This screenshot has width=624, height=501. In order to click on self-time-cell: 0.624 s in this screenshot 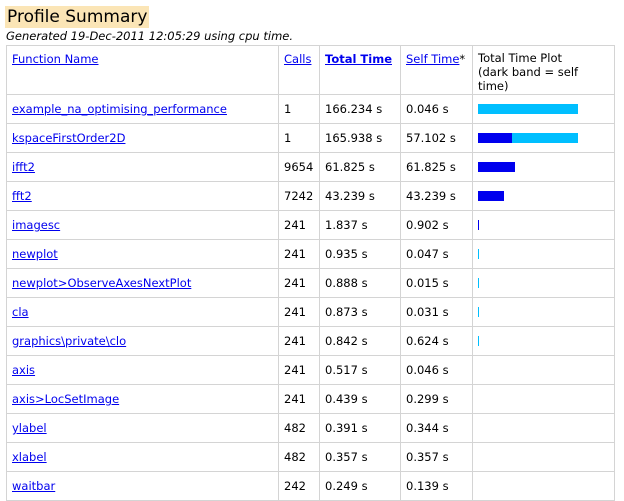, I will do `click(436, 341)`.